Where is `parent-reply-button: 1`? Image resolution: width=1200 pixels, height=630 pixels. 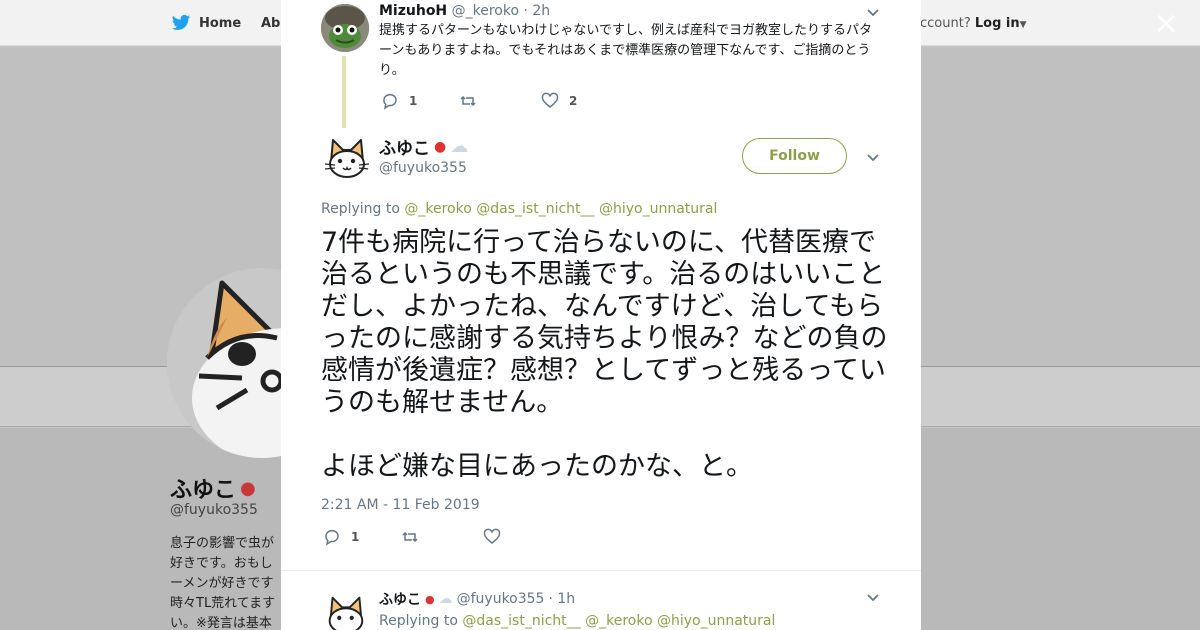 parent-reply-button: 1 is located at coordinates (399, 101).